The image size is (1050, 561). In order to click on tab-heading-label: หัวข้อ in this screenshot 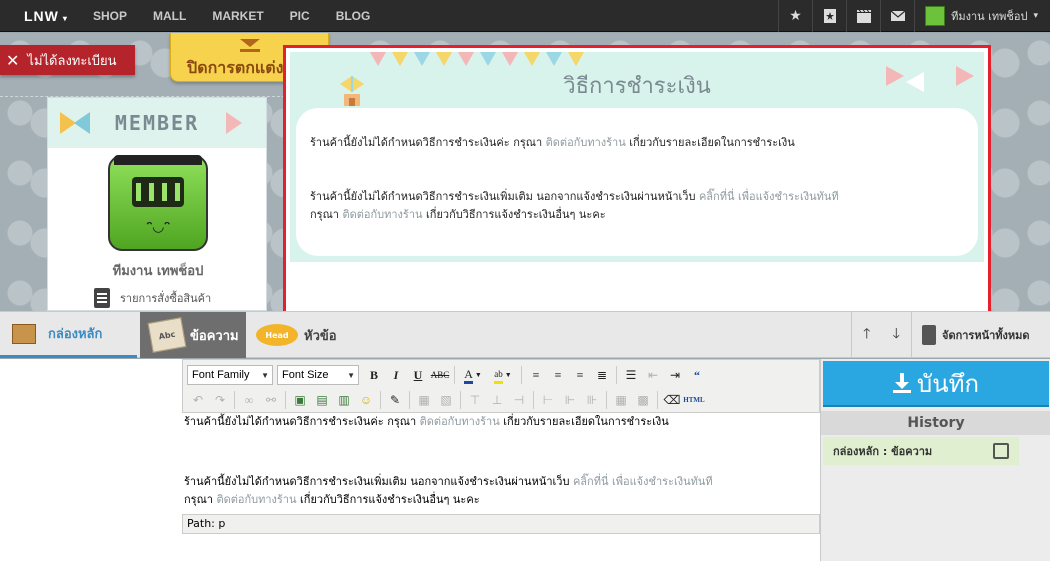, I will do `click(320, 336)`.